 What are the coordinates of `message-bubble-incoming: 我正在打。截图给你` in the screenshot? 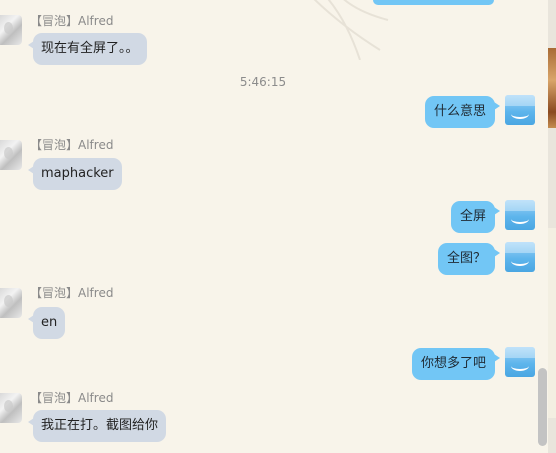 It's located at (97, 426).